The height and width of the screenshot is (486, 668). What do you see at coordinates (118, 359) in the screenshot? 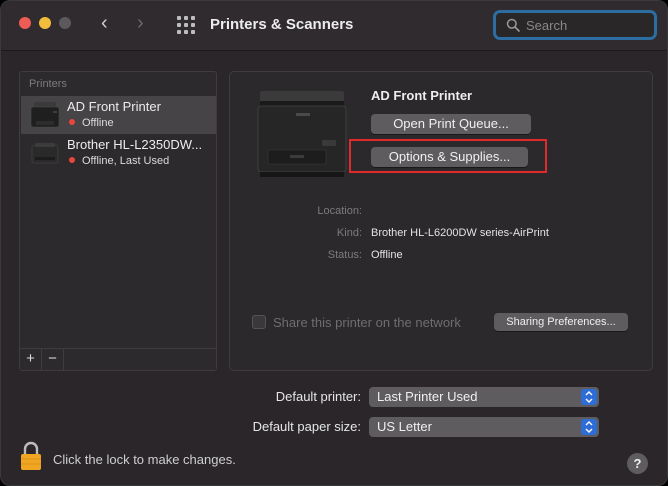
I see `printer-list-footer: + −` at bounding box center [118, 359].